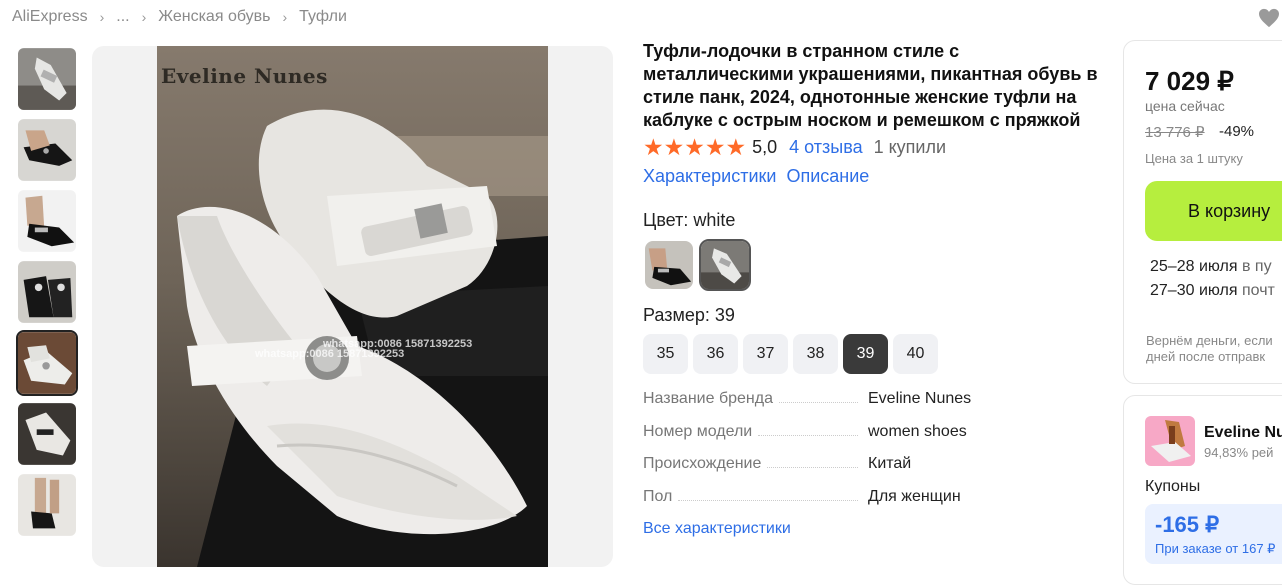 Image resolution: width=1282 pixels, height=585 pixels. I want to click on spec-value: Eveline Nunes, so click(920, 398).